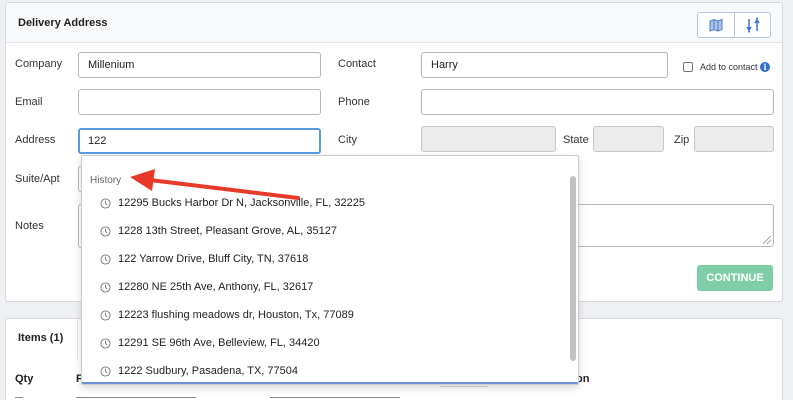 Image resolution: width=793 pixels, height=400 pixels. Describe the element at coordinates (628, 139) in the screenshot. I see `state-input` at that location.